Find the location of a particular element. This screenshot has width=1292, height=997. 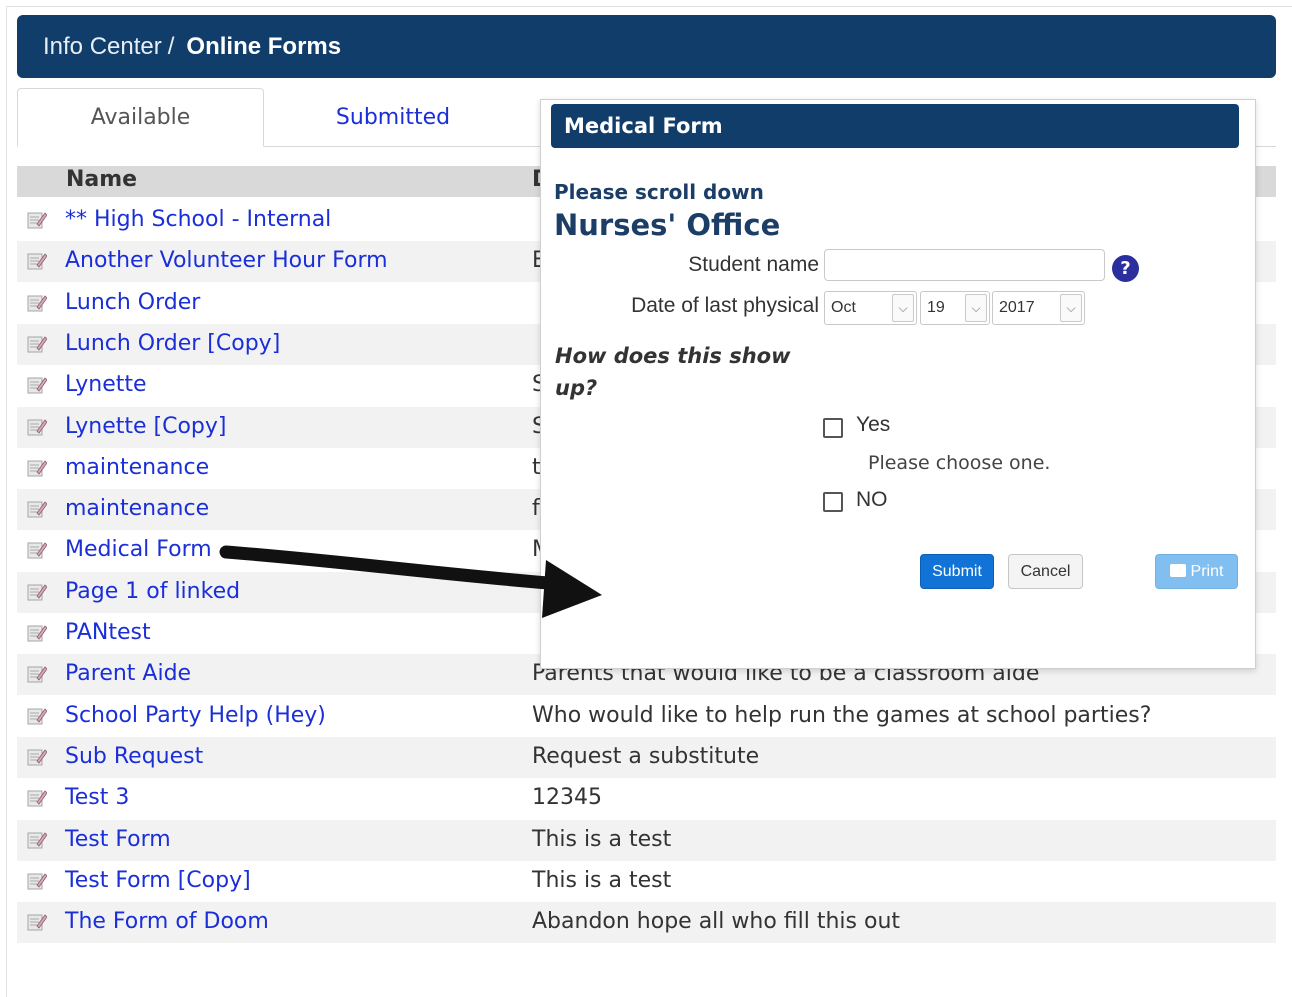

callout-arrow-icon is located at coordinates (410, 581).